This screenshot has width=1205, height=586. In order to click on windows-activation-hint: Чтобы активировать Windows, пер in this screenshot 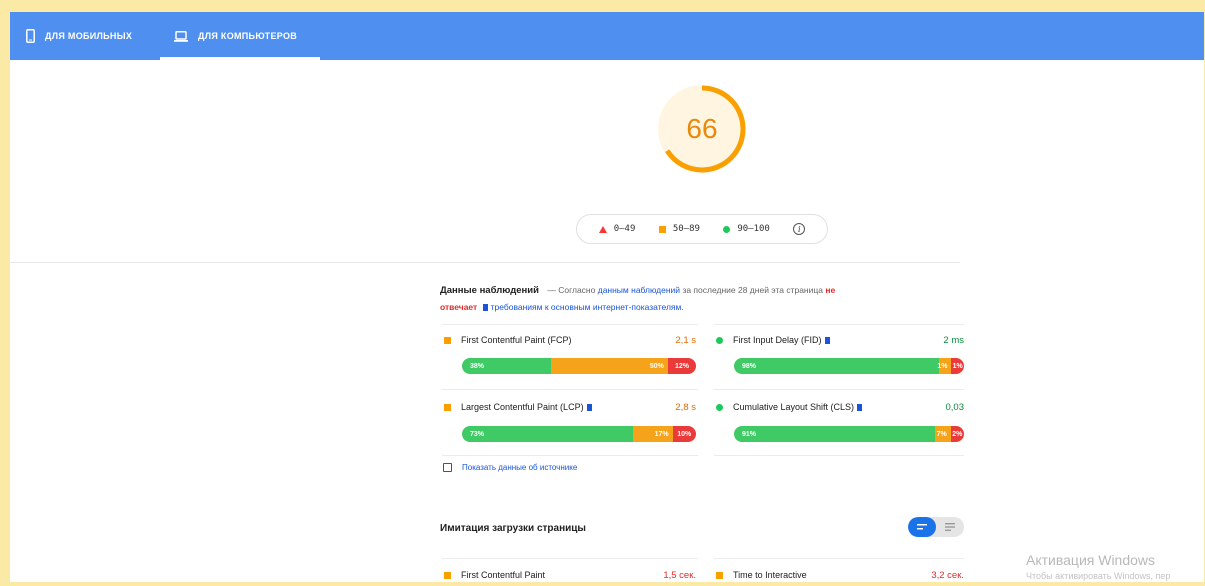, I will do `click(1098, 576)`.